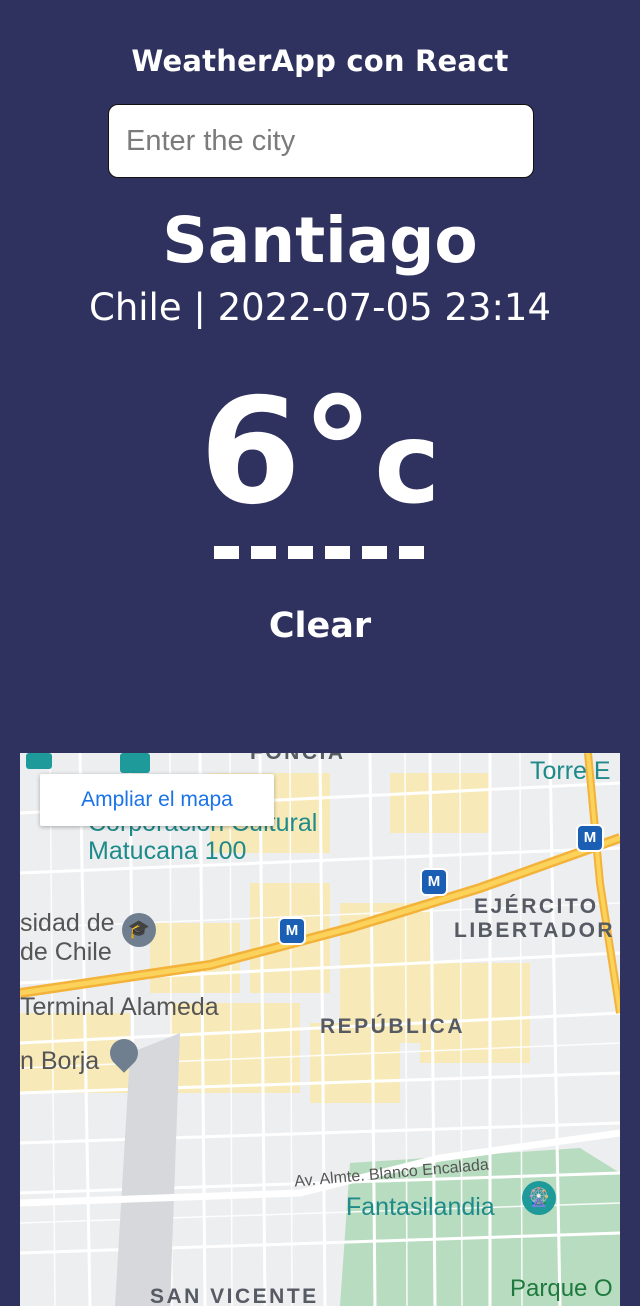 Image resolution: width=640 pixels, height=1306 pixels. What do you see at coordinates (320, 626) in the screenshot?
I see `weather-condition: Clear` at bounding box center [320, 626].